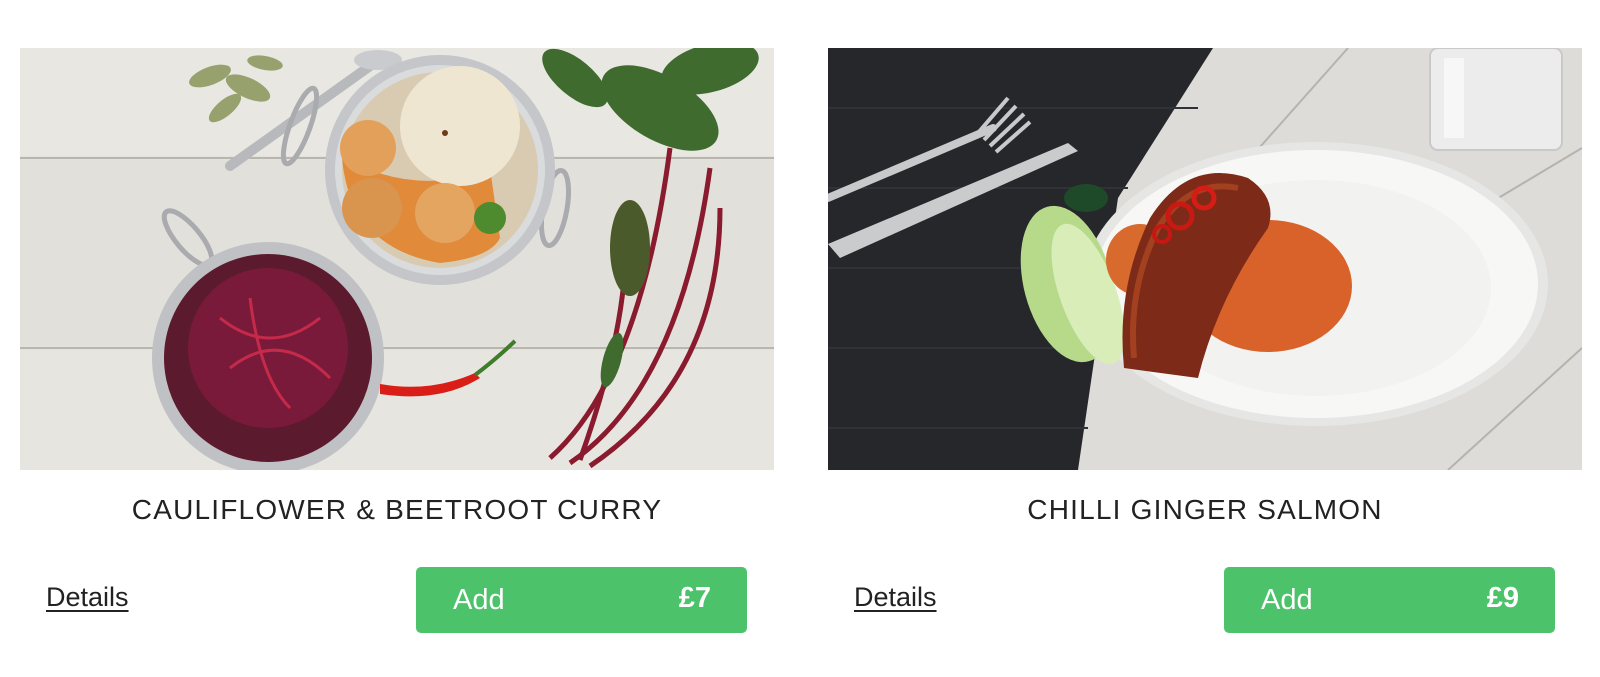 The width and height of the screenshot is (1600, 677). I want to click on meal-price: £9, so click(1502, 598).